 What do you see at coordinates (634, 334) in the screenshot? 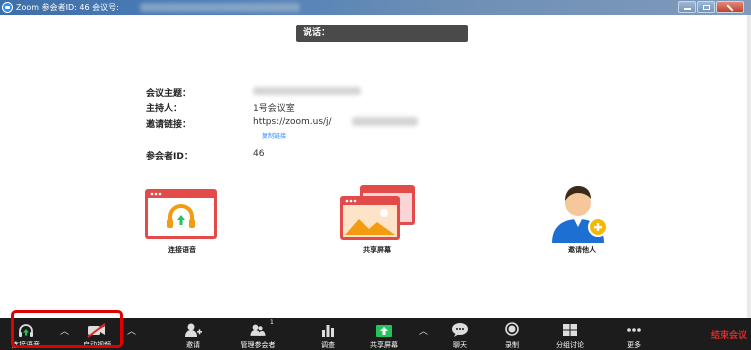
I see `more-button: 更多` at bounding box center [634, 334].